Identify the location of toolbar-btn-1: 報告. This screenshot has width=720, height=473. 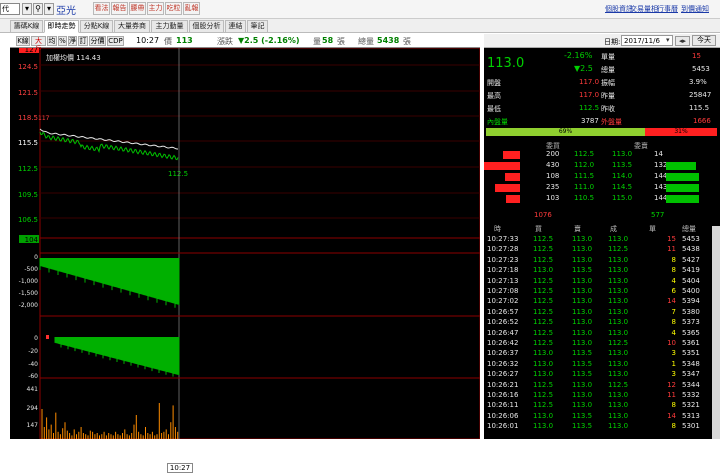
(119, 8).